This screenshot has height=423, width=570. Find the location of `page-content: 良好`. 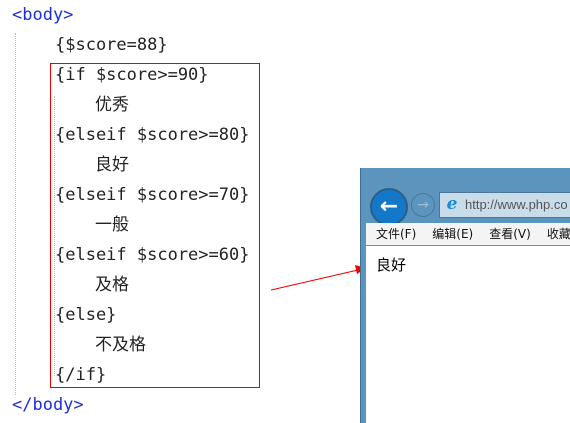

page-content: 良好 is located at coordinates (468, 334).